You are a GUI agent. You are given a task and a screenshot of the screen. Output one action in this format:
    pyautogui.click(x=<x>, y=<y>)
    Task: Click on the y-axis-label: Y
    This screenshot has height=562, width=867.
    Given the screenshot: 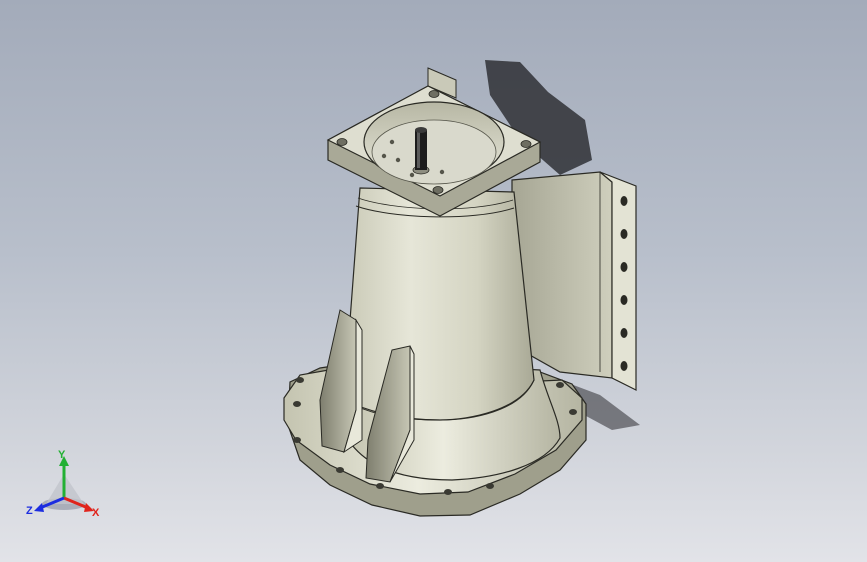 What is the action you would take?
    pyautogui.click(x=62, y=455)
    